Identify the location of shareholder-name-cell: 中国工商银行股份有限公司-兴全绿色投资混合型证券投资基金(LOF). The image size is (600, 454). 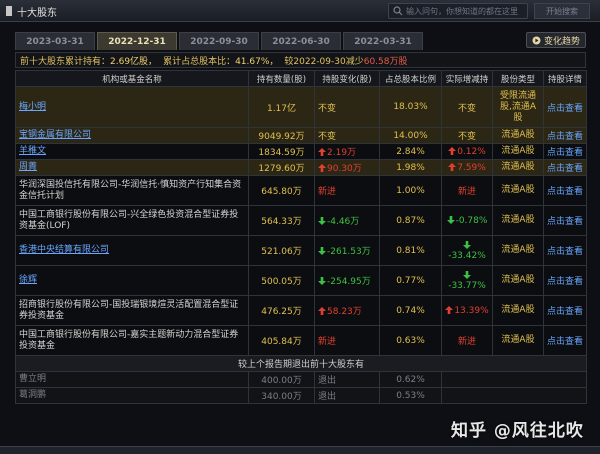
(132, 220).